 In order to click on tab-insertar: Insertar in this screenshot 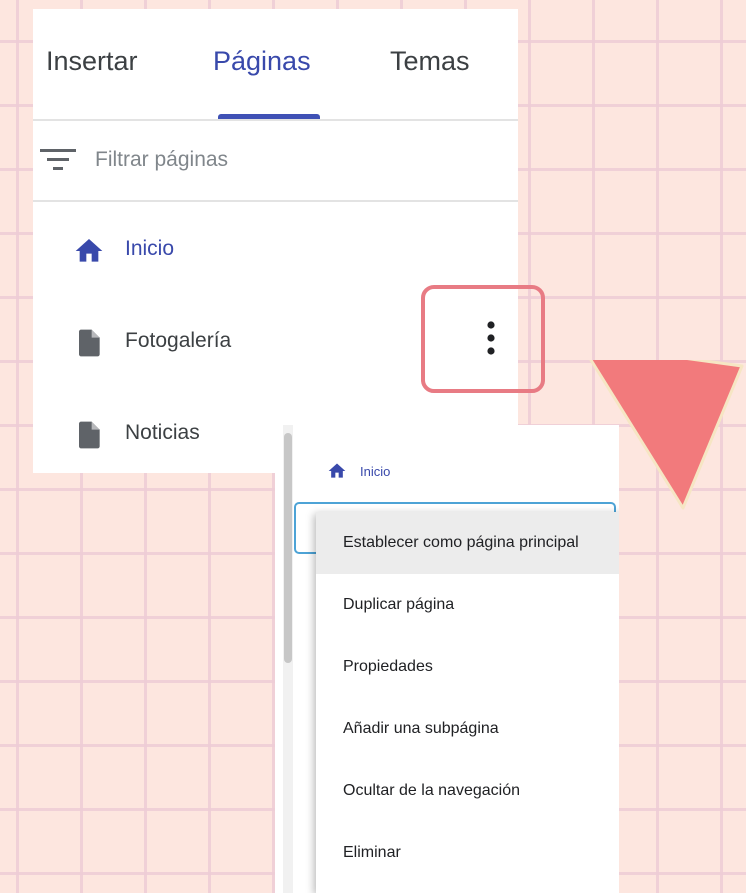, I will do `click(92, 61)`.